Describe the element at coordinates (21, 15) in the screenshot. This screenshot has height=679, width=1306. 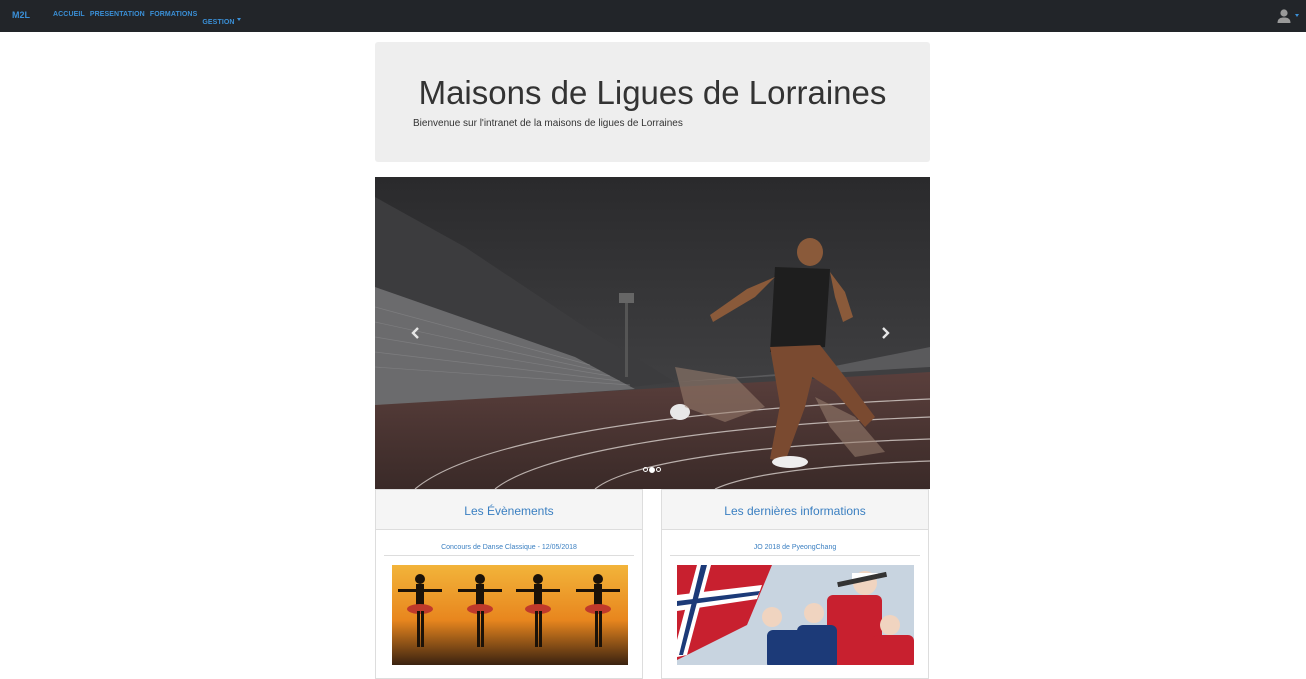
I see `brand-logo: M2L` at that location.